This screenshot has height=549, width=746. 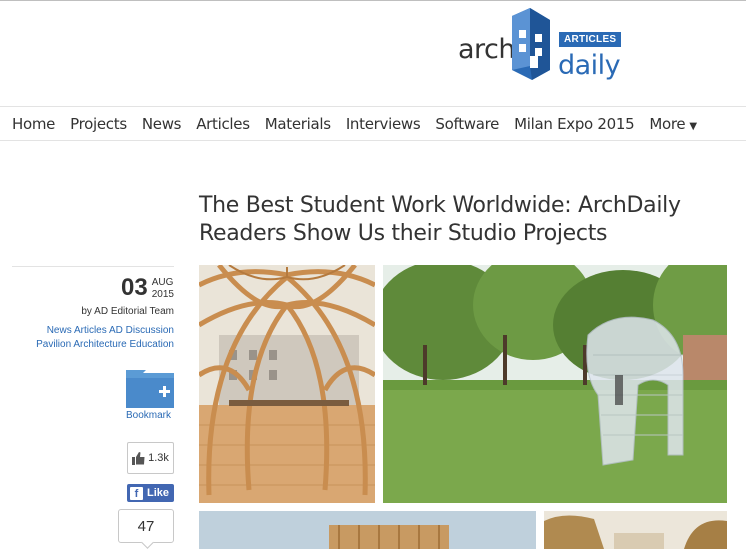 What do you see at coordinates (383, 124) in the screenshot?
I see `nav-item-interviews: Interviews` at bounding box center [383, 124].